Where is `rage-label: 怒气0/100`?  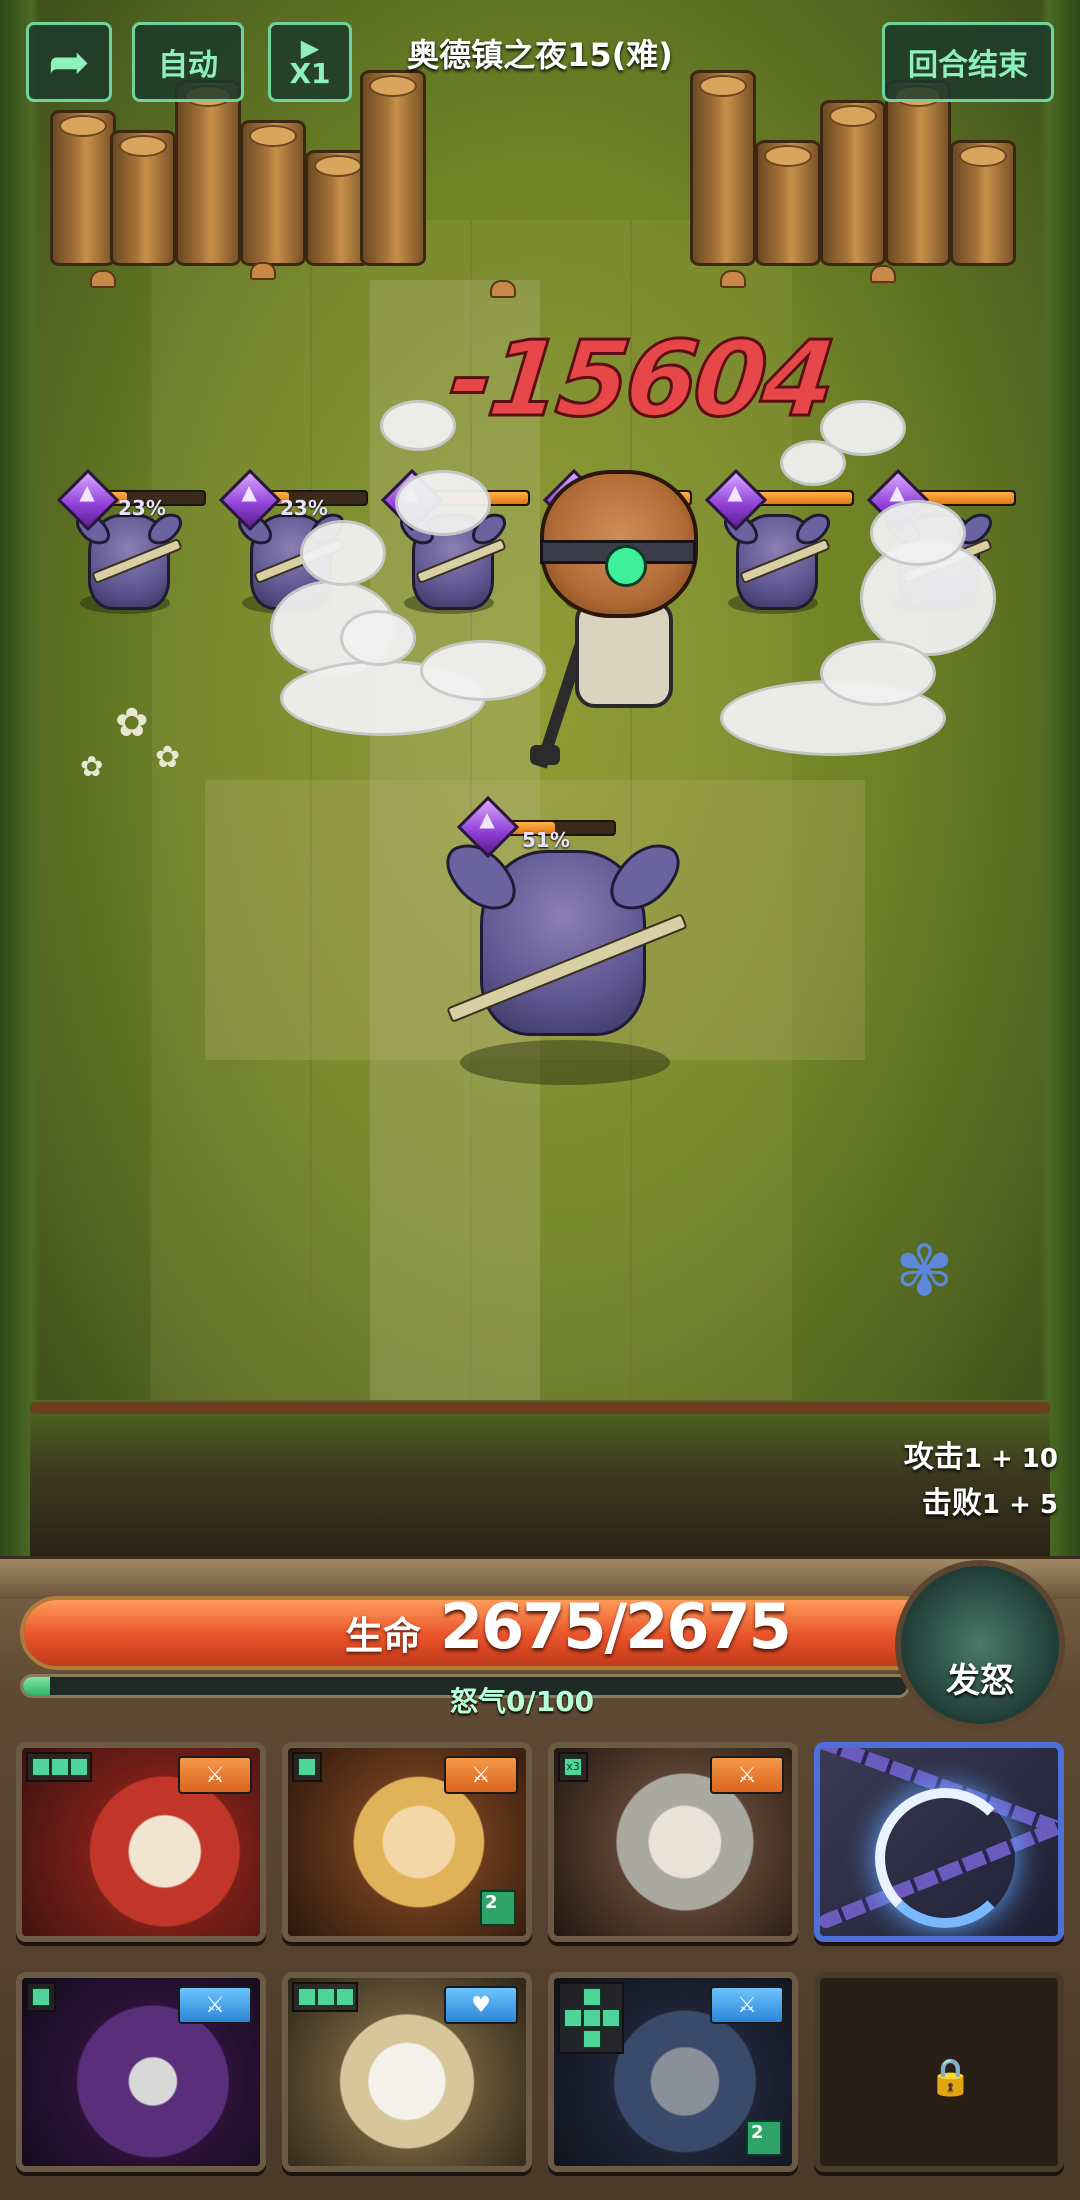
rage-label: 怒气0/100 is located at coordinates (522, 1701).